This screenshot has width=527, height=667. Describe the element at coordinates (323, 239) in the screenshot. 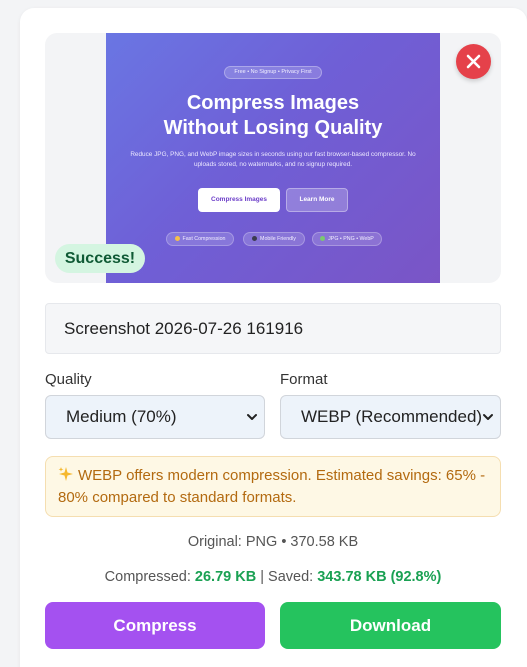

I see `image-icon` at that location.